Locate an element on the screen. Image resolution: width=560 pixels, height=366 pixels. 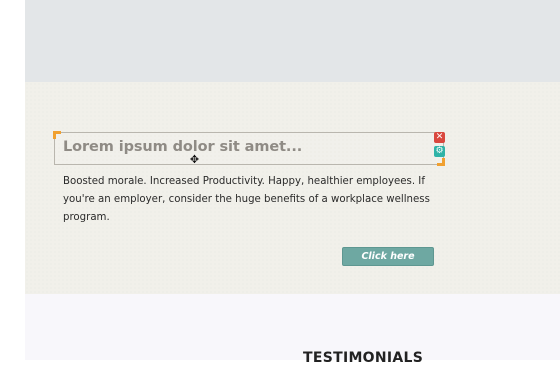
left-gutter is located at coordinates (13, 180).